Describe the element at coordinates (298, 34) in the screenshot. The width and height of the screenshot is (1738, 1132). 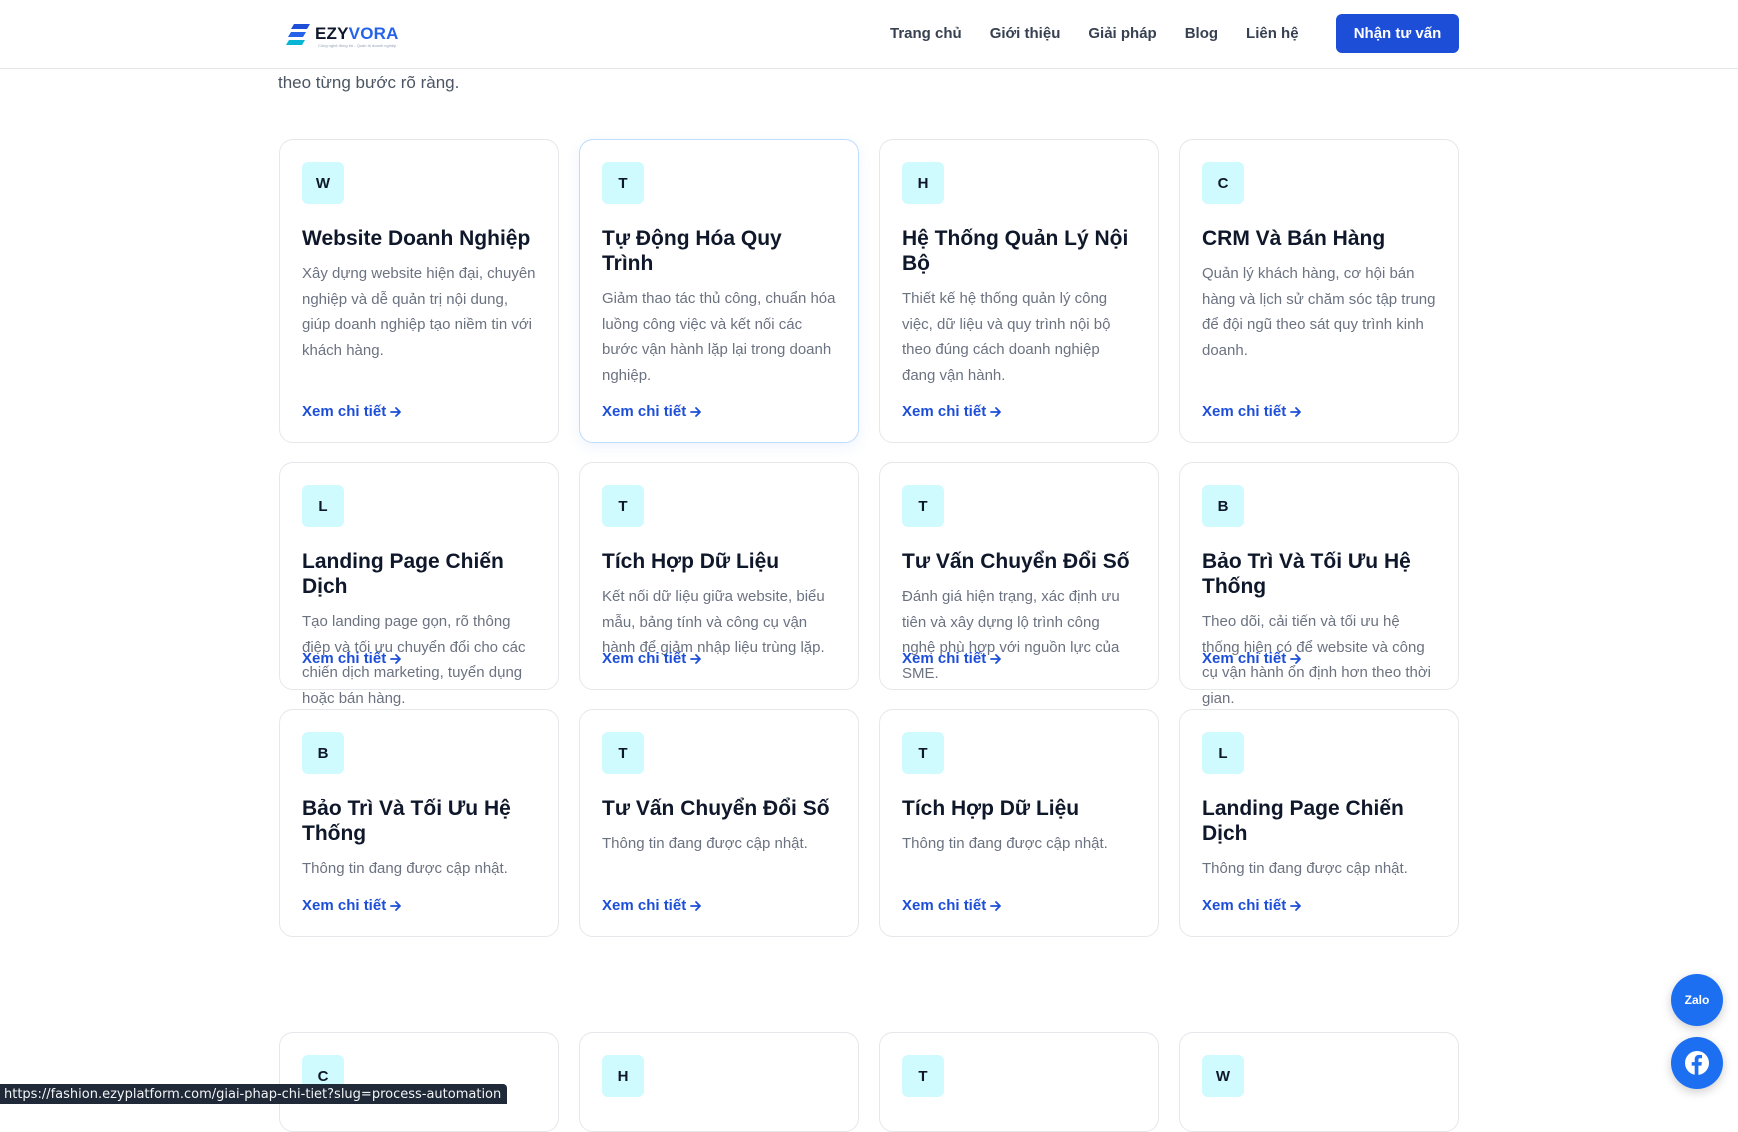
I see `logo-mark-icon` at that location.